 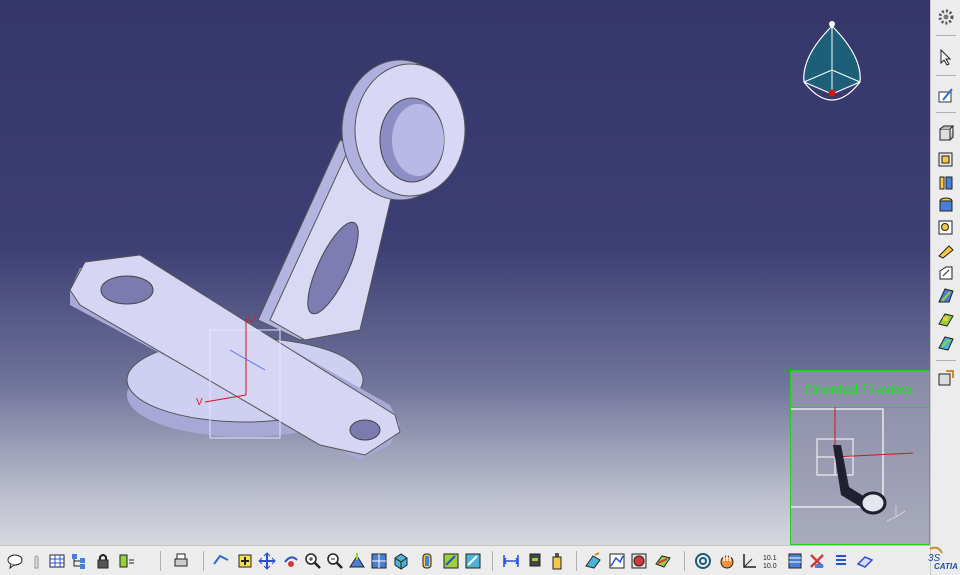 I want to click on formula-icon, so click(x=127, y=561).